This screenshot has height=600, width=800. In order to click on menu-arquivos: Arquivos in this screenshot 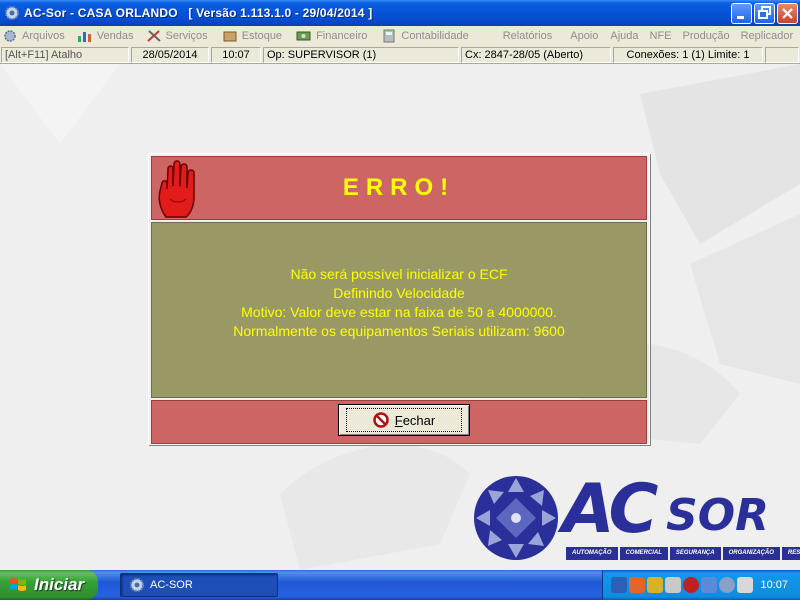, I will do `click(33, 36)`.